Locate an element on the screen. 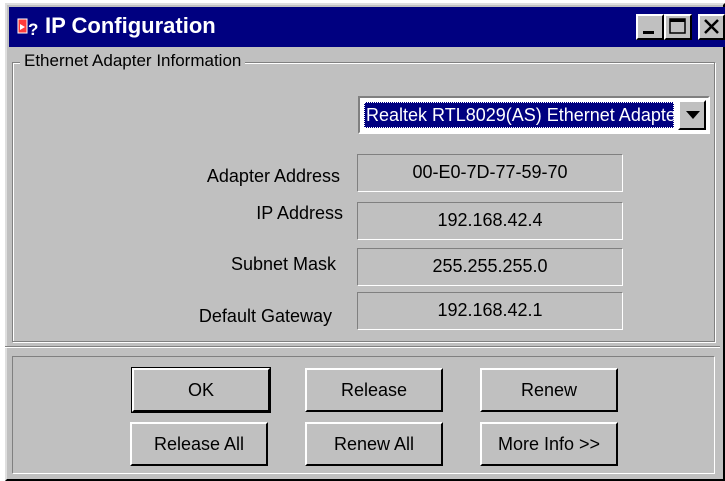  subnet-mask-label: Subnet Mask is located at coordinates (283, 264).